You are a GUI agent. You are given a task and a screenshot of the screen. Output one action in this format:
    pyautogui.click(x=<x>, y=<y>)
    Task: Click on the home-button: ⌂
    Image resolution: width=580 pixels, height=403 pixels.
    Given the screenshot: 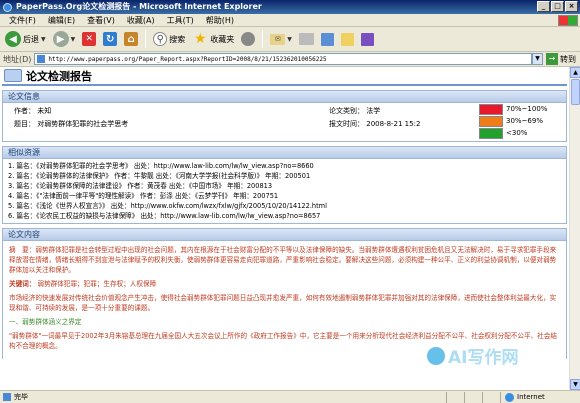 What is the action you would take?
    pyautogui.click(x=131, y=39)
    